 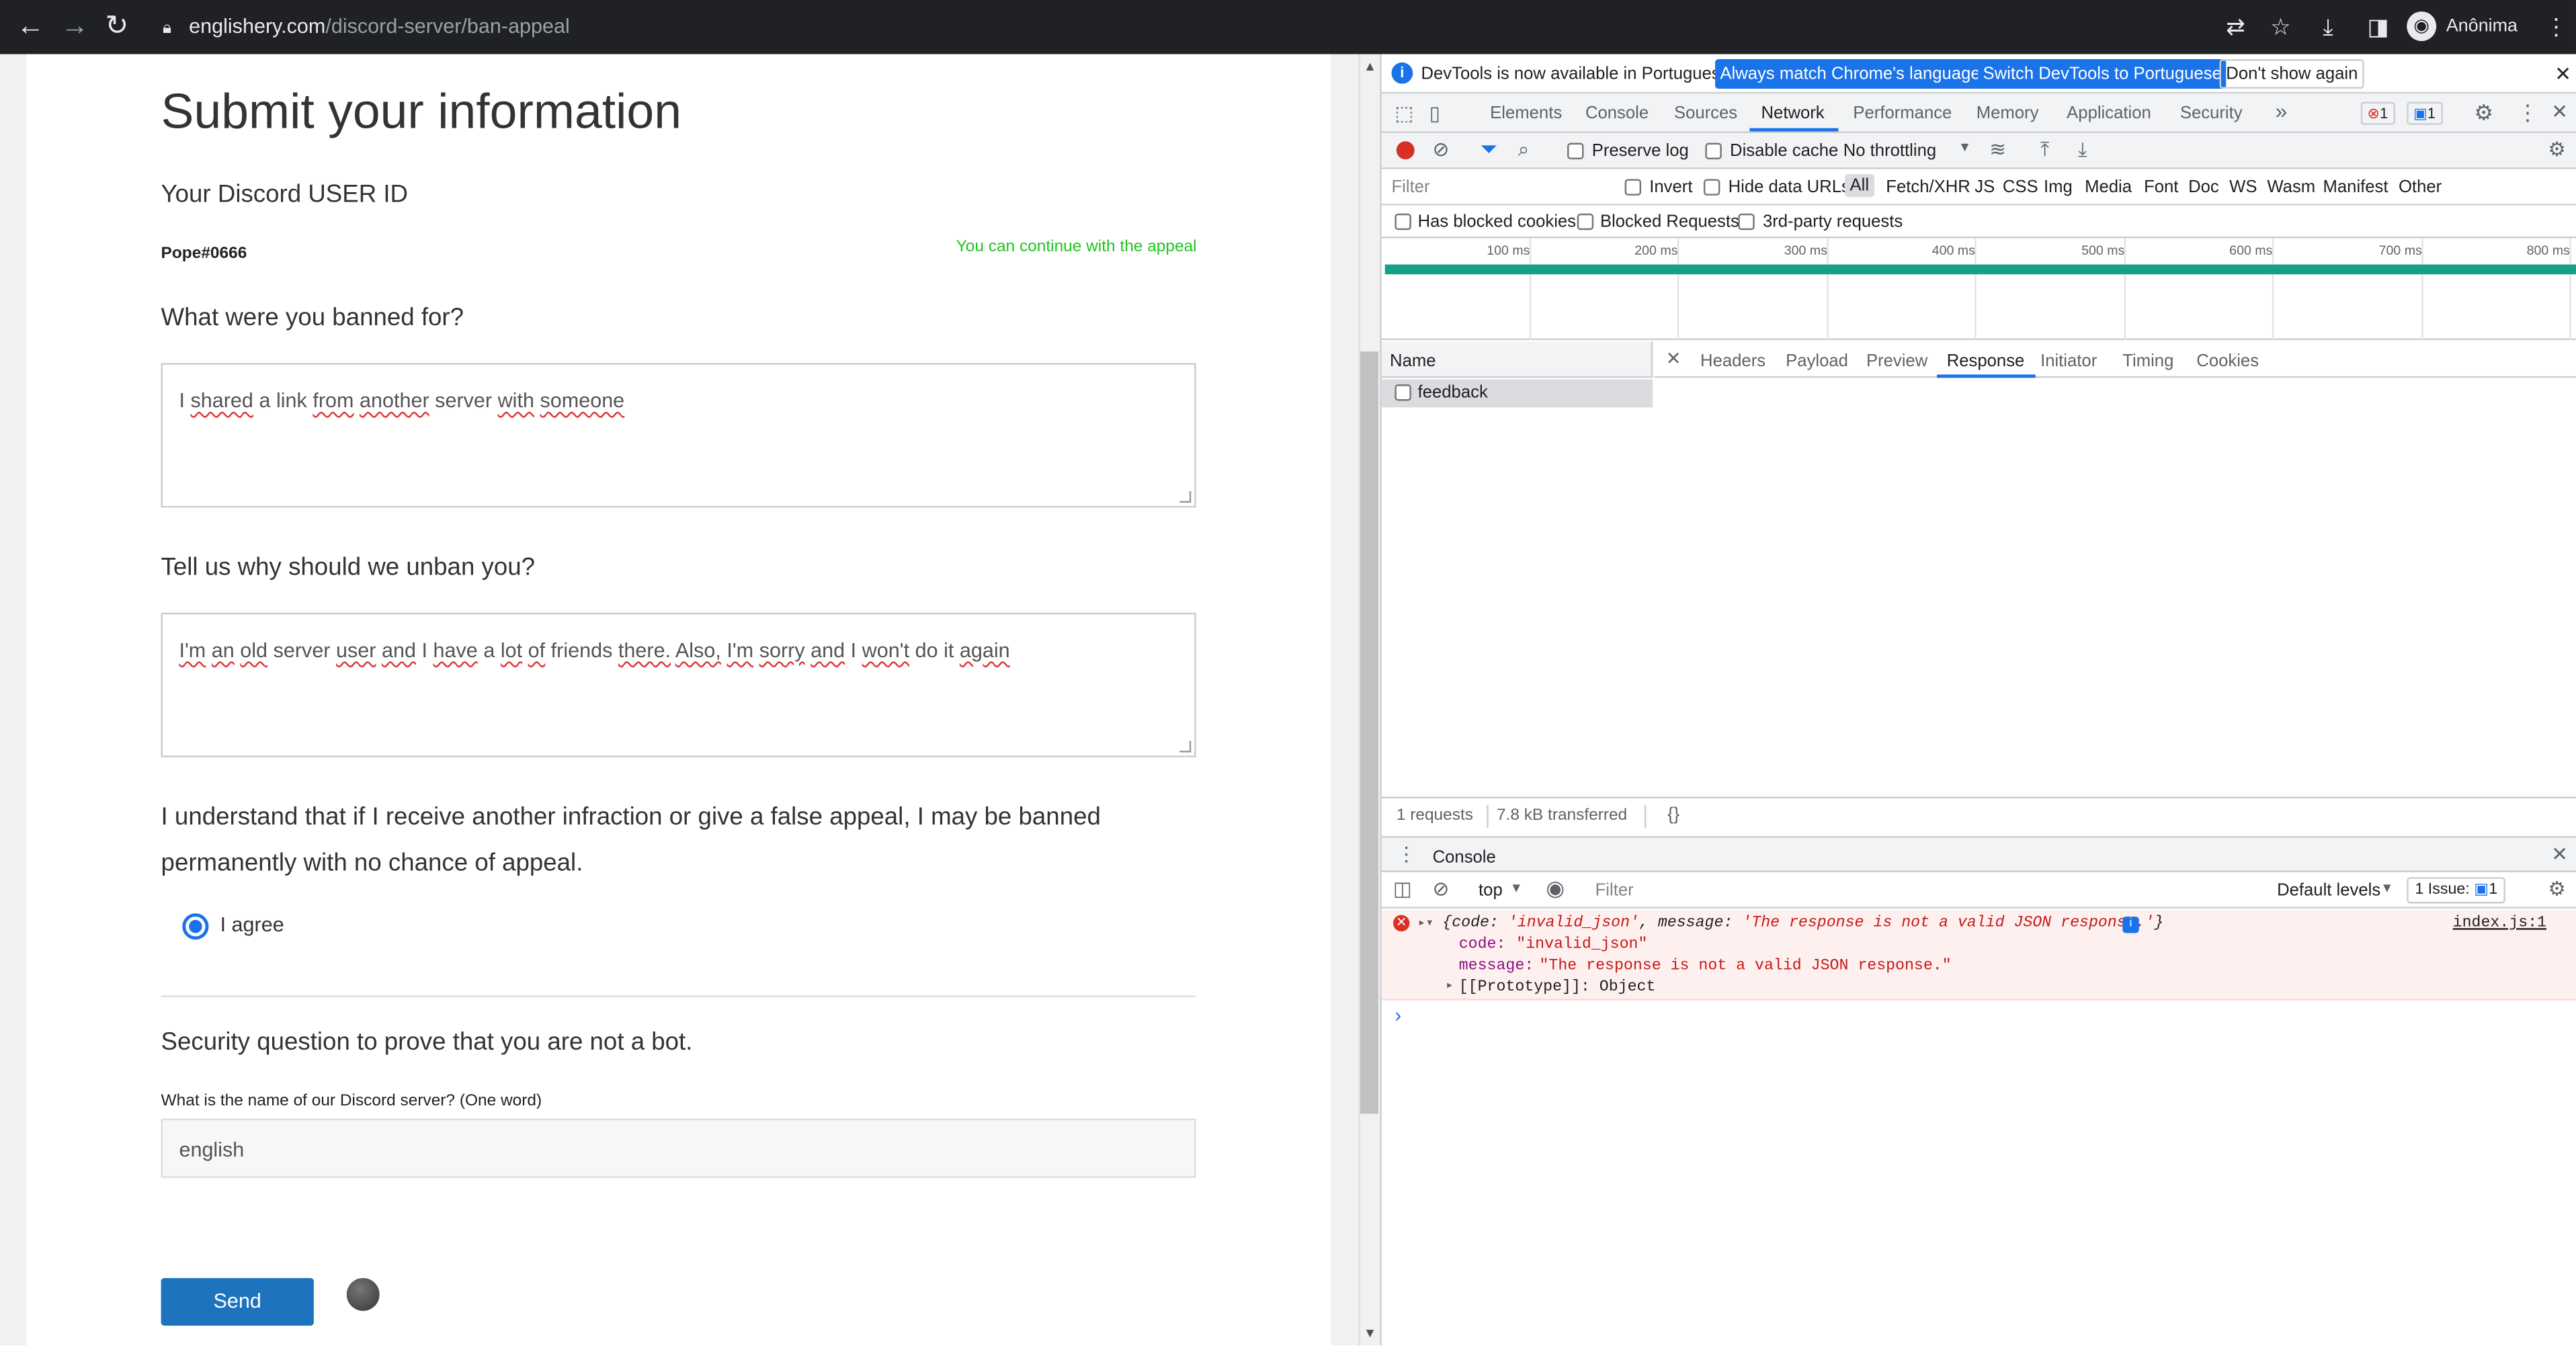 I want to click on url-text: englishery.com/discord-server/ban-appeal, so click(x=379, y=26).